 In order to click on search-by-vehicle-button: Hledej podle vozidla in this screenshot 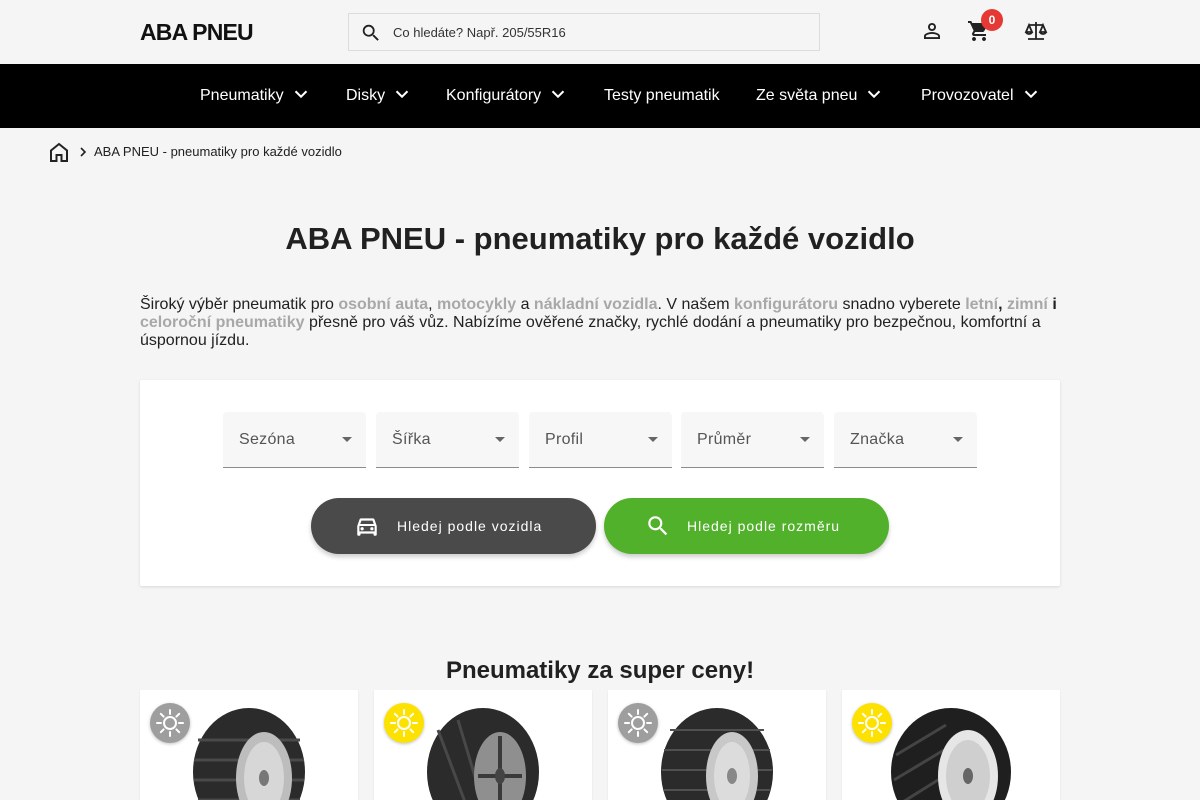, I will do `click(453, 526)`.